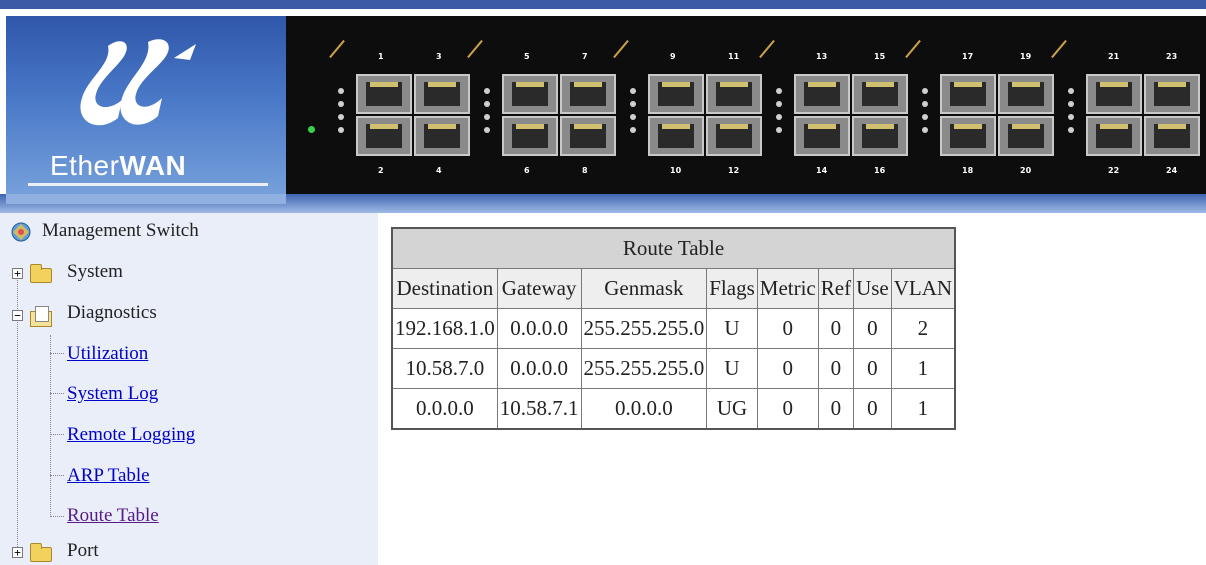 Image resolution: width=1206 pixels, height=565 pixels. Describe the element at coordinates (17, 273) in the screenshot. I see `system-expand-icon: +` at that location.